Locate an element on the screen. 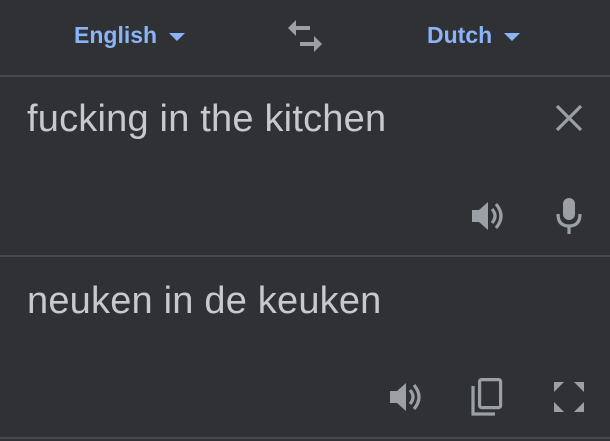 Image resolution: width=610 pixels, height=441 pixels. swap-languages-button is located at coordinates (305, 36).